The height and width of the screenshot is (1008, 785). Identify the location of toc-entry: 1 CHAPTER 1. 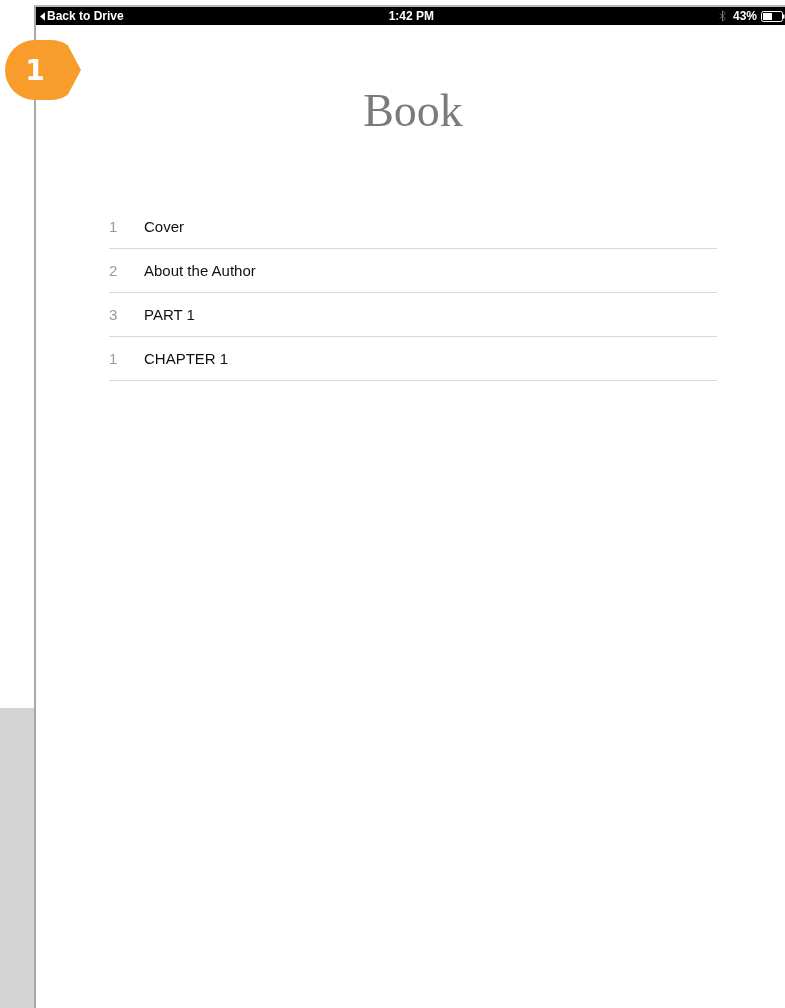
(413, 359).